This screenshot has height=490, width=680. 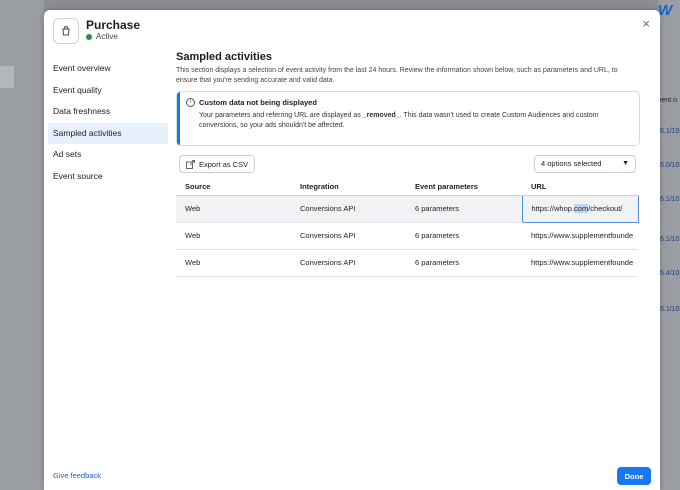 What do you see at coordinates (107, 36) in the screenshot?
I see `status-label: Active` at bounding box center [107, 36].